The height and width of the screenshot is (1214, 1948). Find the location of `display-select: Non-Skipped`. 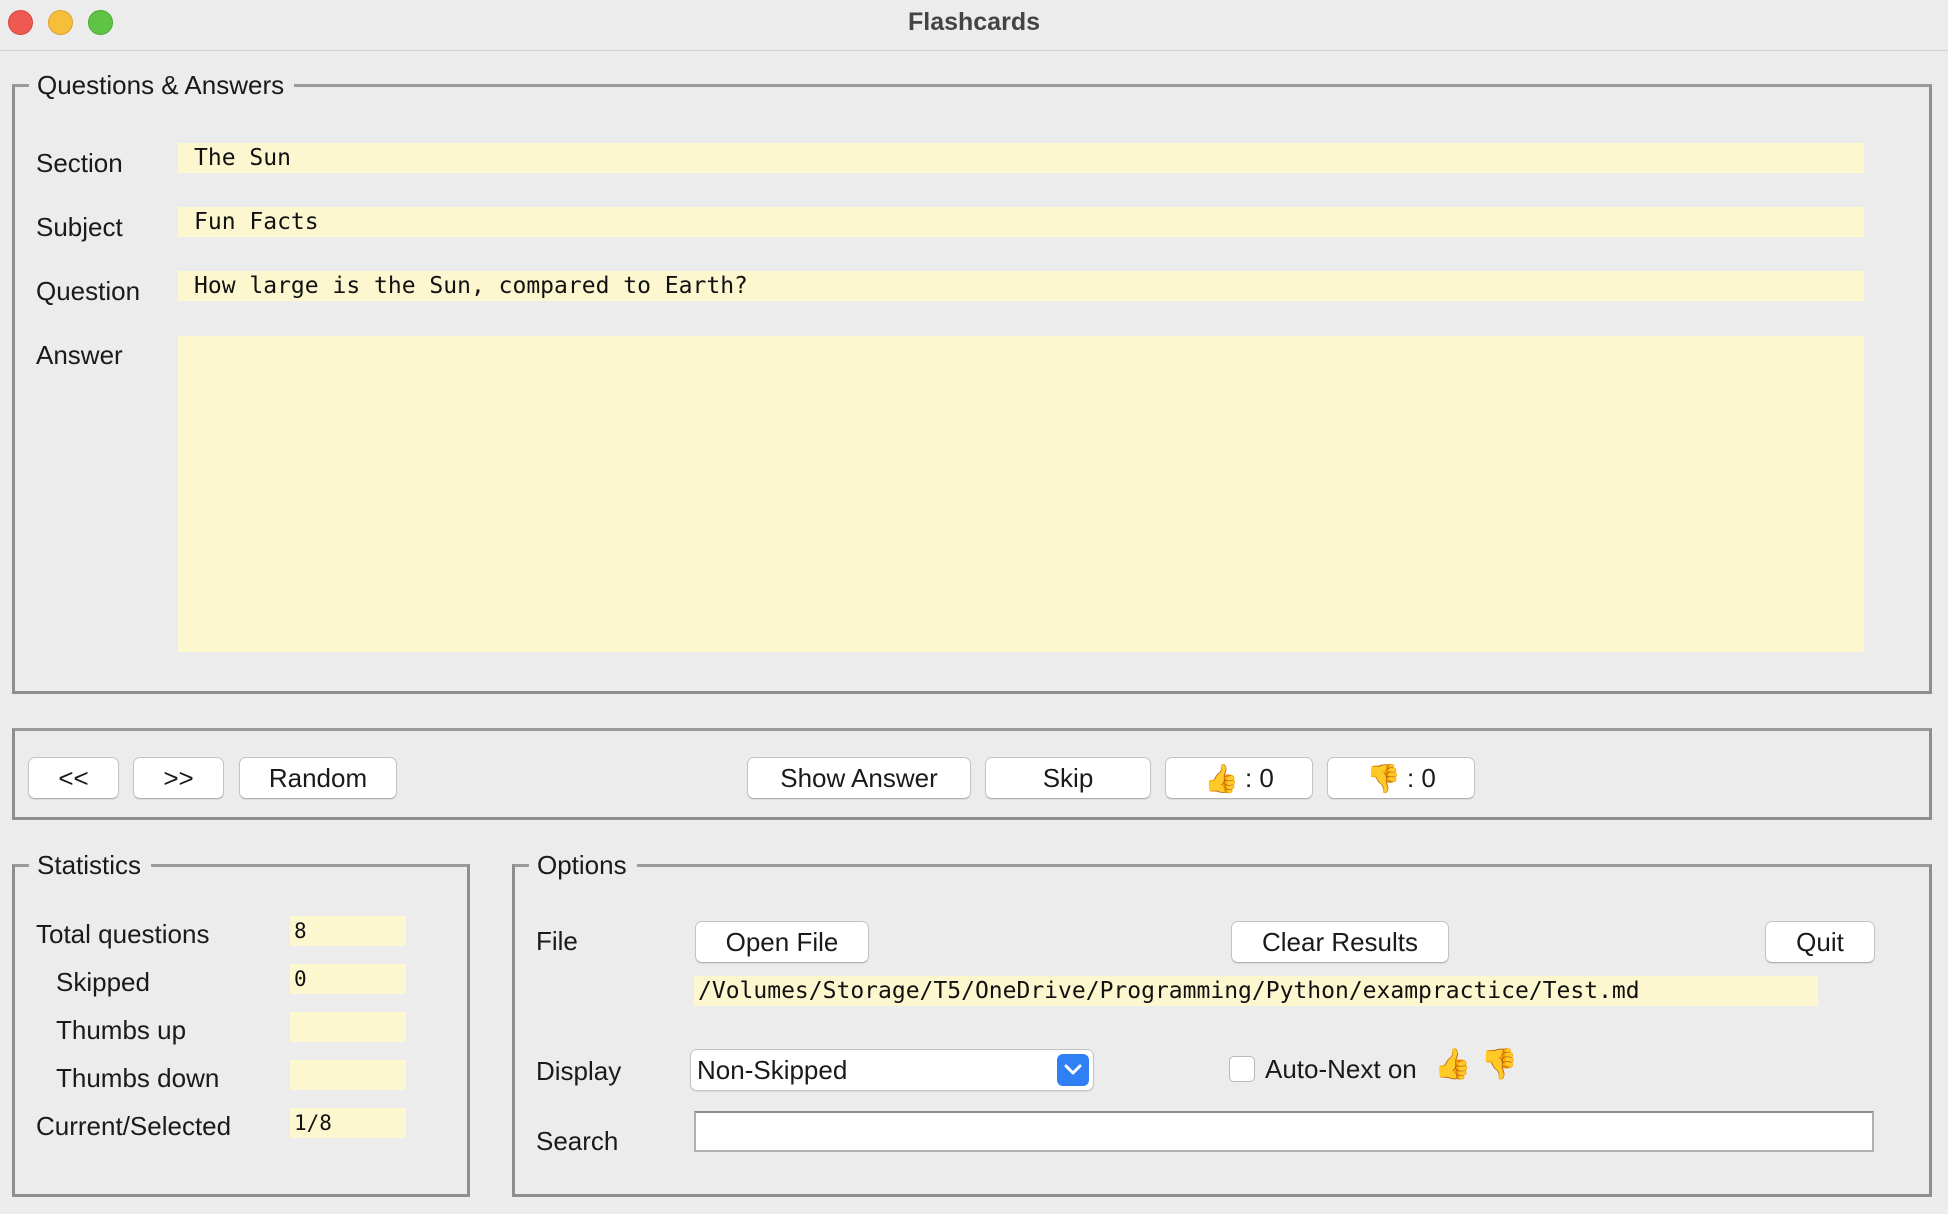

display-select: Non-Skipped is located at coordinates (892, 1070).